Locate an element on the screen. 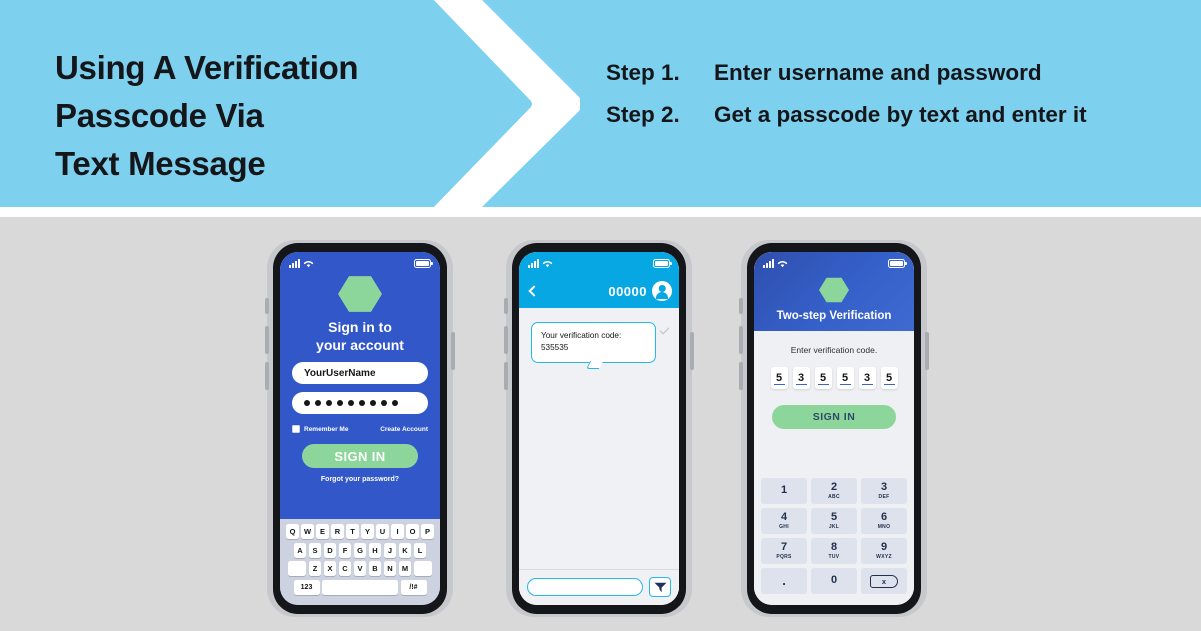 The image size is (1201, 631). otp-digit-4: 5 is located at coordinates (845, 378).